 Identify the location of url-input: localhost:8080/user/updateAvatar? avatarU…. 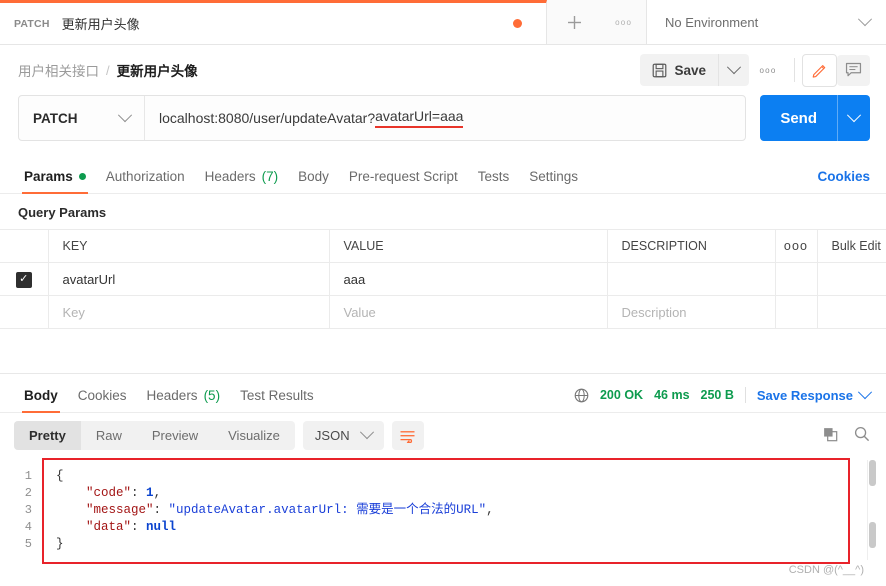
(445, 118).